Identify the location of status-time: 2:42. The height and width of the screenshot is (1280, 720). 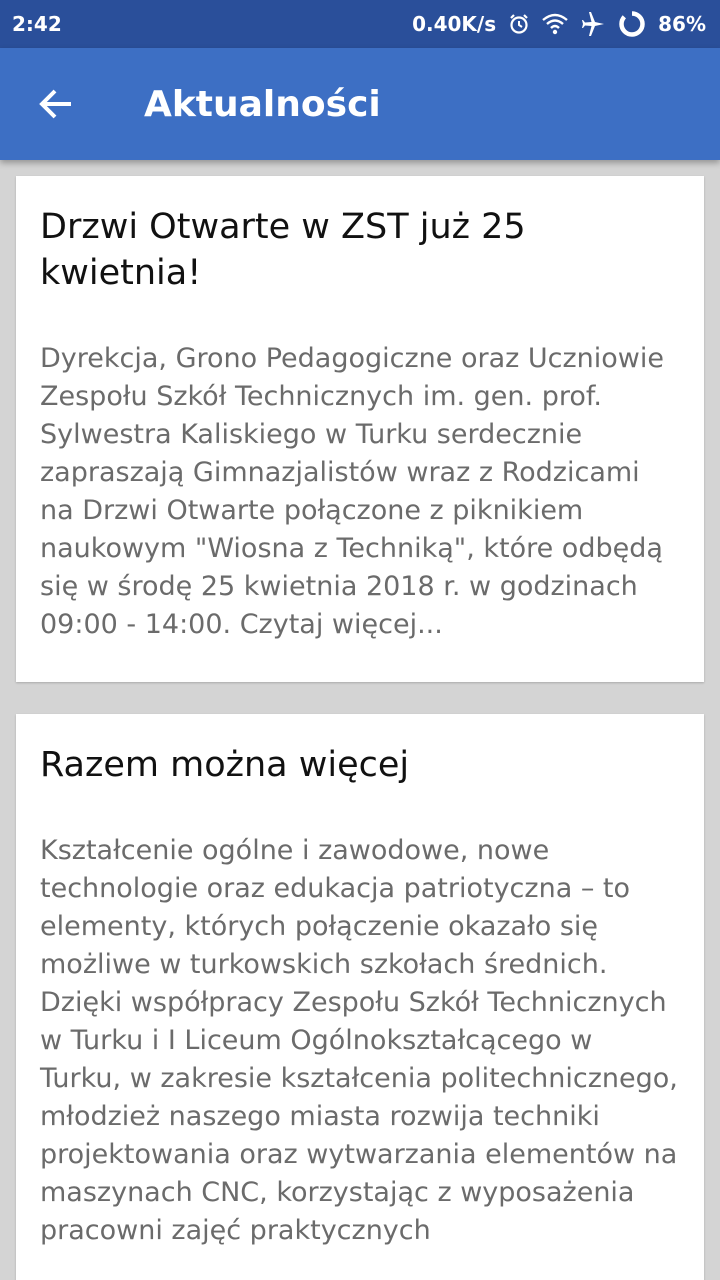
(37, 24).